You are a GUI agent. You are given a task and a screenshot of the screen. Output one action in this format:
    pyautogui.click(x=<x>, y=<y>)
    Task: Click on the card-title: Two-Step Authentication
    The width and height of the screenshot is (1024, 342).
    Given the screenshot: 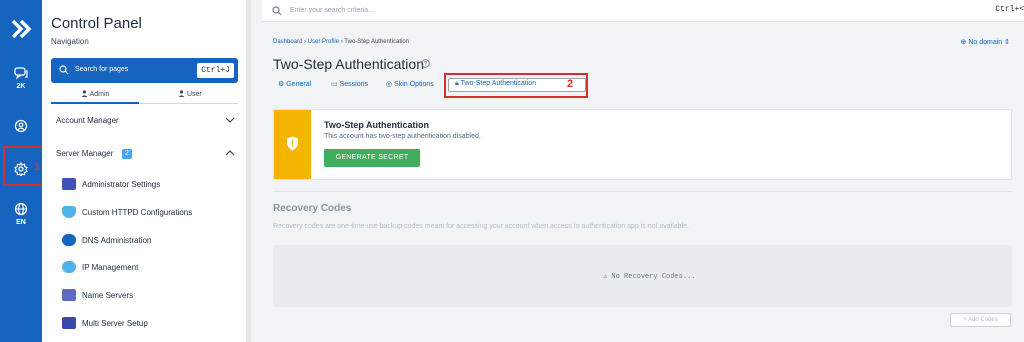 What is the action you would take?
    pyautogui.click(x=376, y=125)
    